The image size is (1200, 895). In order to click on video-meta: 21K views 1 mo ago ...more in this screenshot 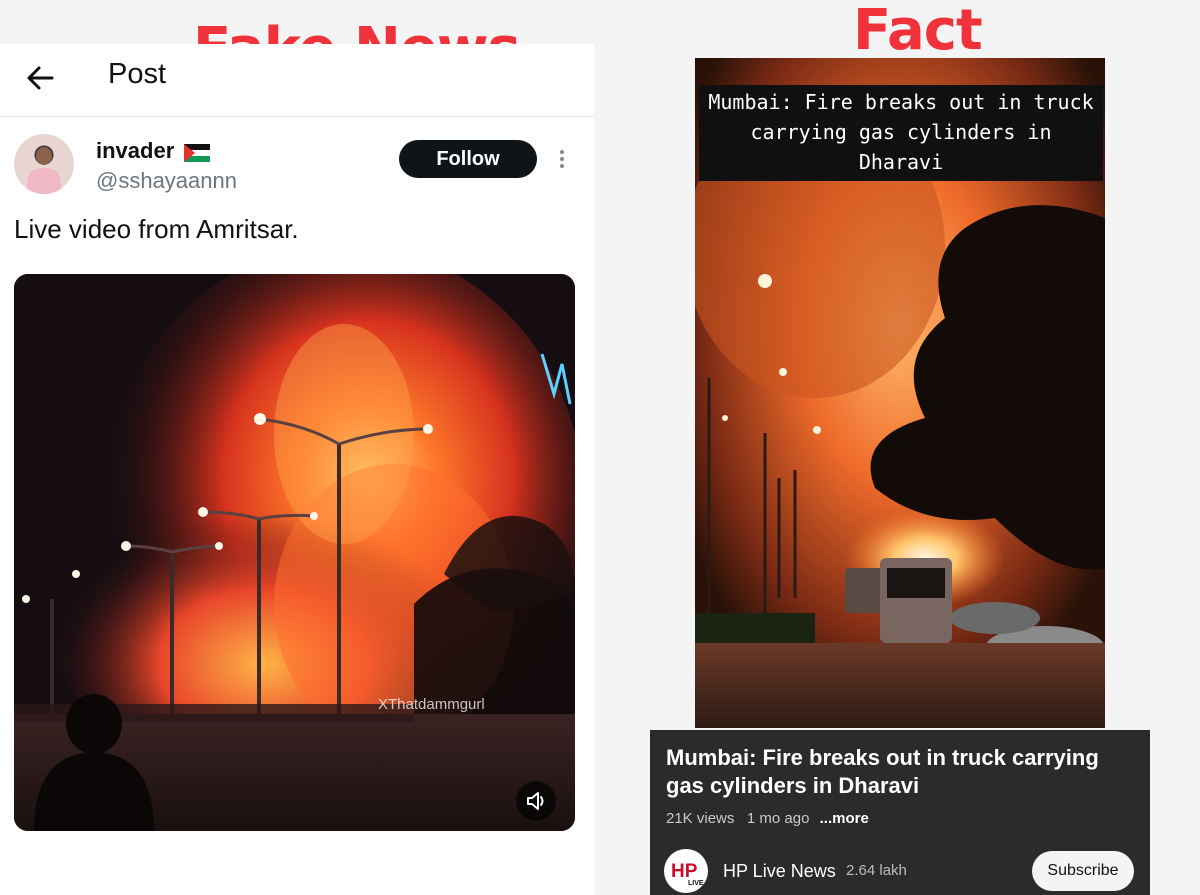, I will do `click(767, 818)`.